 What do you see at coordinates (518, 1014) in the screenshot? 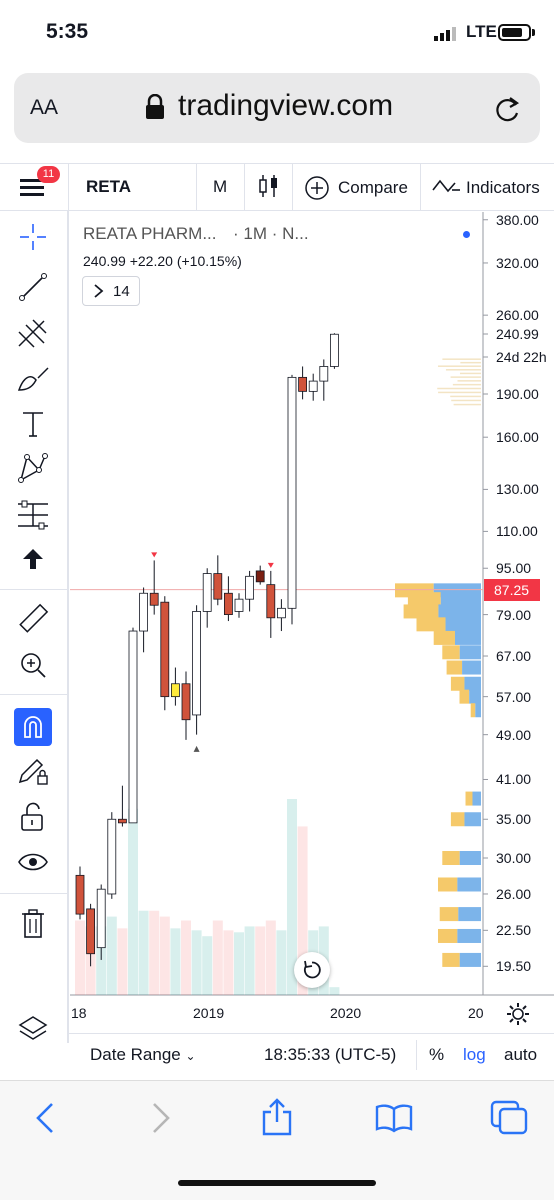
I see `settings-gear-icon` at bounding box center [518, 1014].